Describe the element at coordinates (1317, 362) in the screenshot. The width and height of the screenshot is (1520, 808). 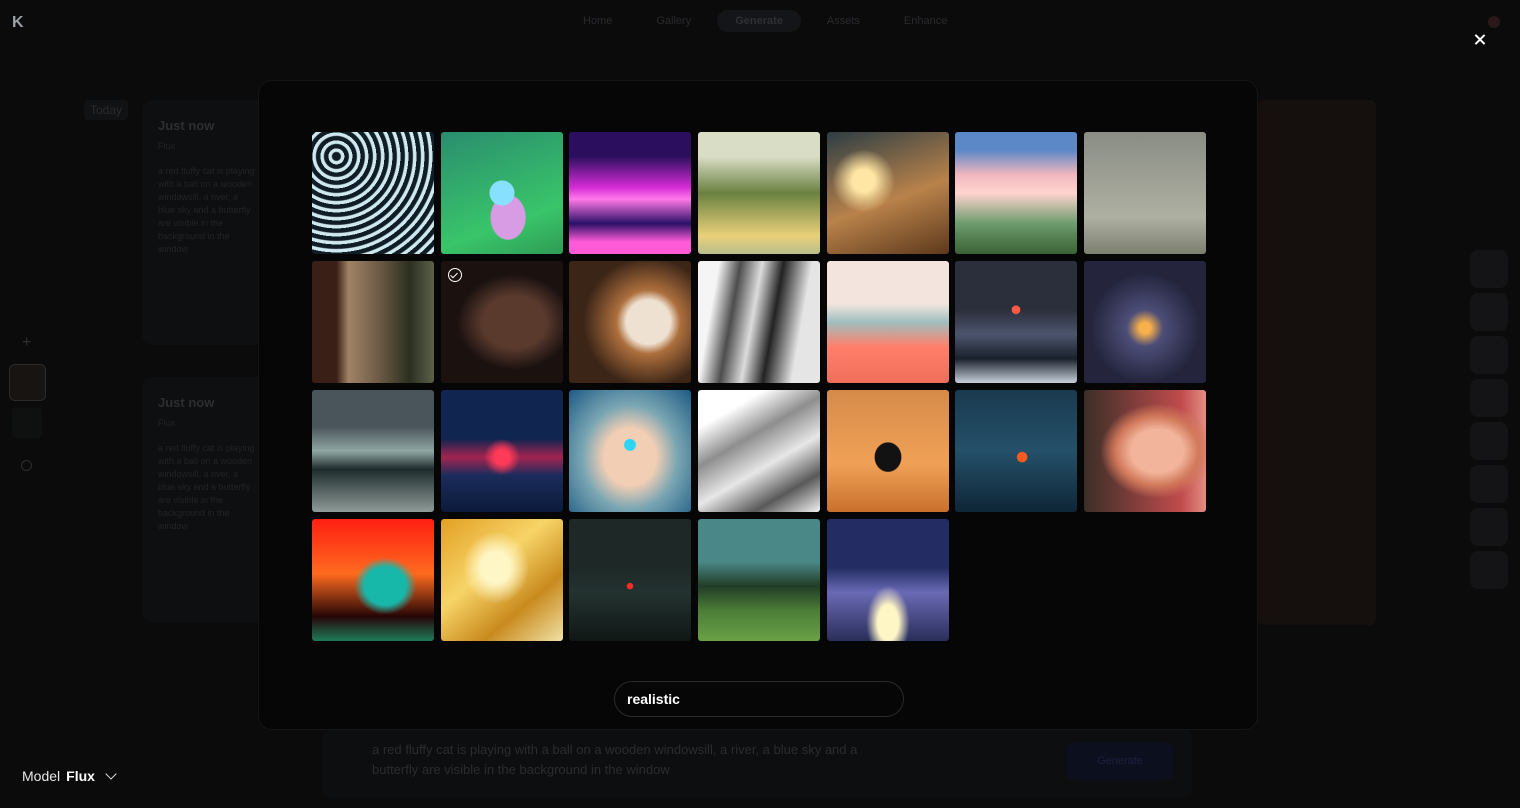
I see `result-preview` at that location.